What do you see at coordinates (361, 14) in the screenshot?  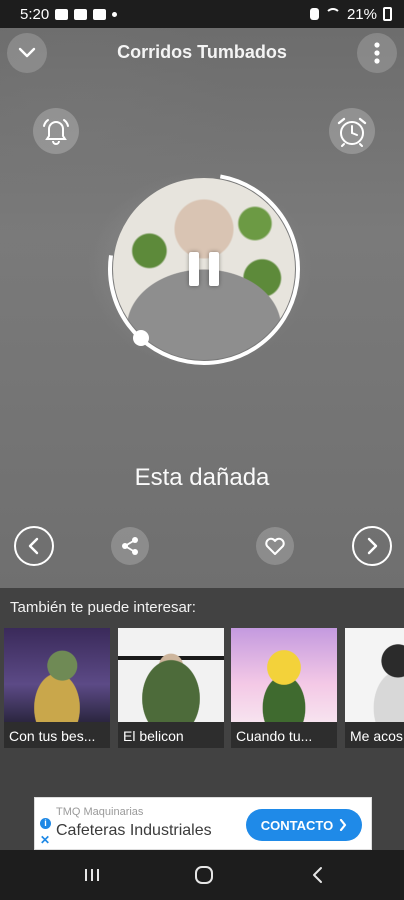 I see `battery-percent: 21%` at bounding box center [361, 14].